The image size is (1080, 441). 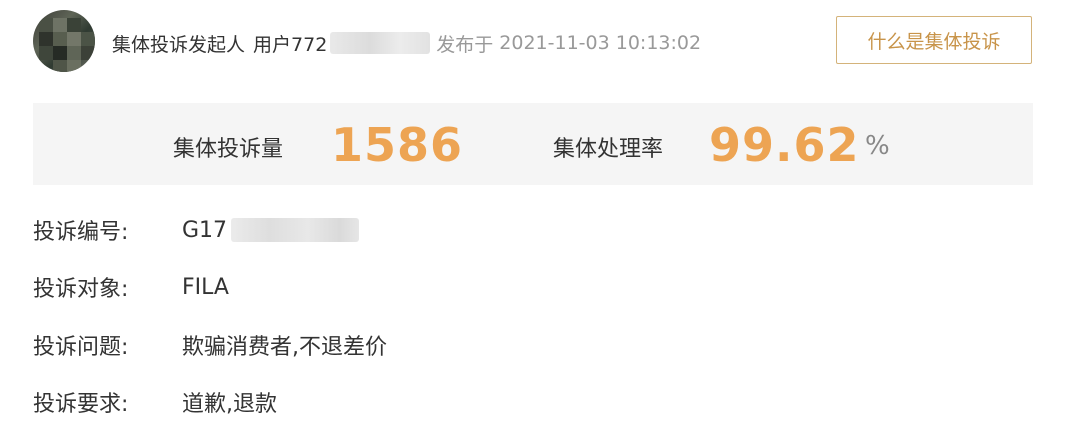 I want to click on processing-rate-unit: %, so click(x=877, y=146).